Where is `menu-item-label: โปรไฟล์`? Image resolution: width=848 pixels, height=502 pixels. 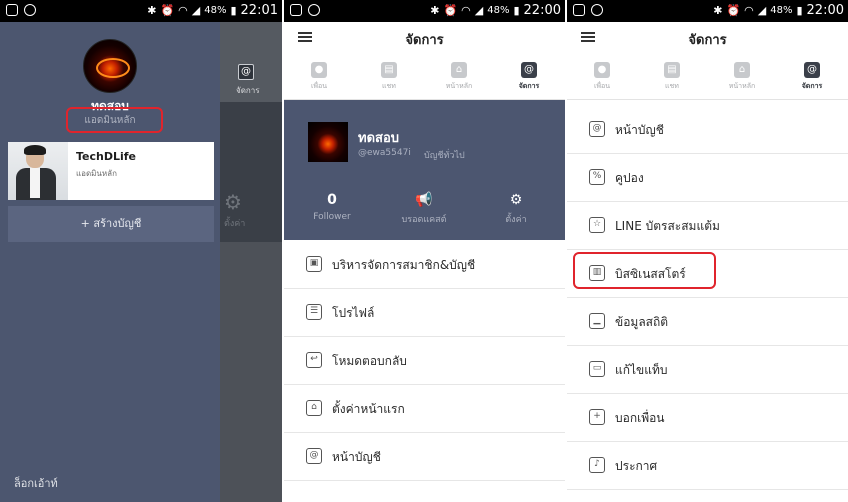 menu-item-label: โปรไฟล์ is located at coordinates (353, 313).